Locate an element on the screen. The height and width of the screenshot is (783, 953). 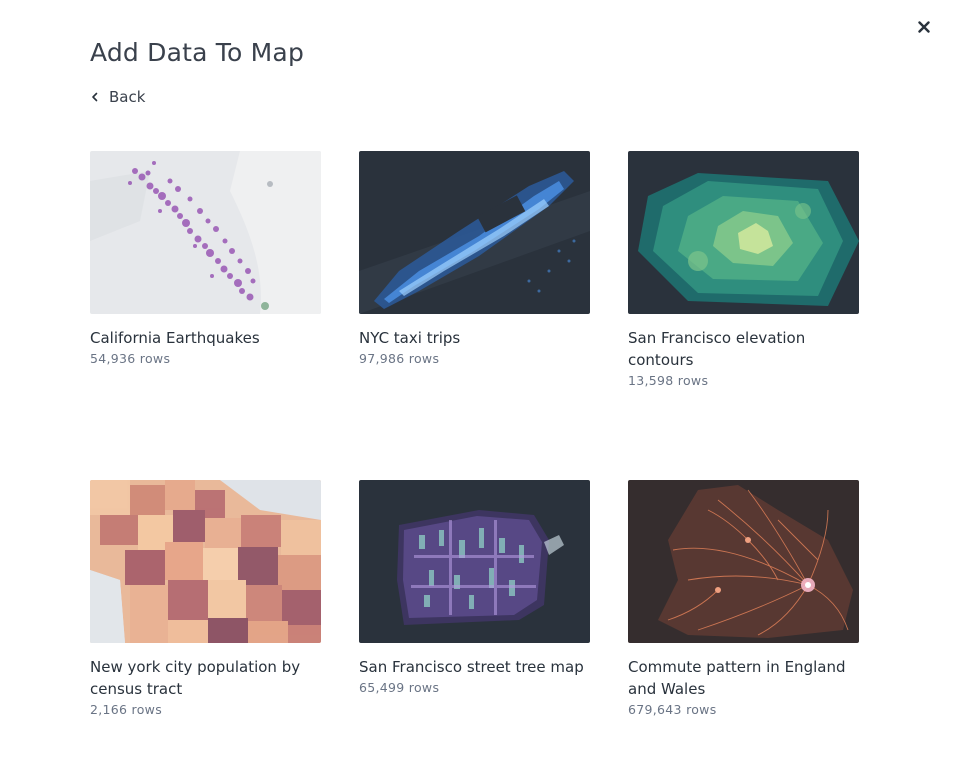
dataset-row-count: 97,986 rows is located at coordinates (399, 358).